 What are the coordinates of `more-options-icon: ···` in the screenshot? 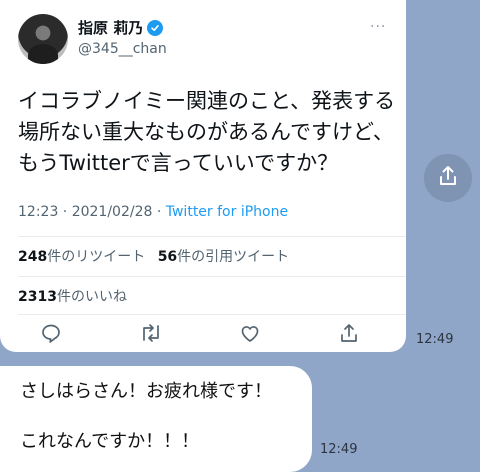 It's located at (378, 27).